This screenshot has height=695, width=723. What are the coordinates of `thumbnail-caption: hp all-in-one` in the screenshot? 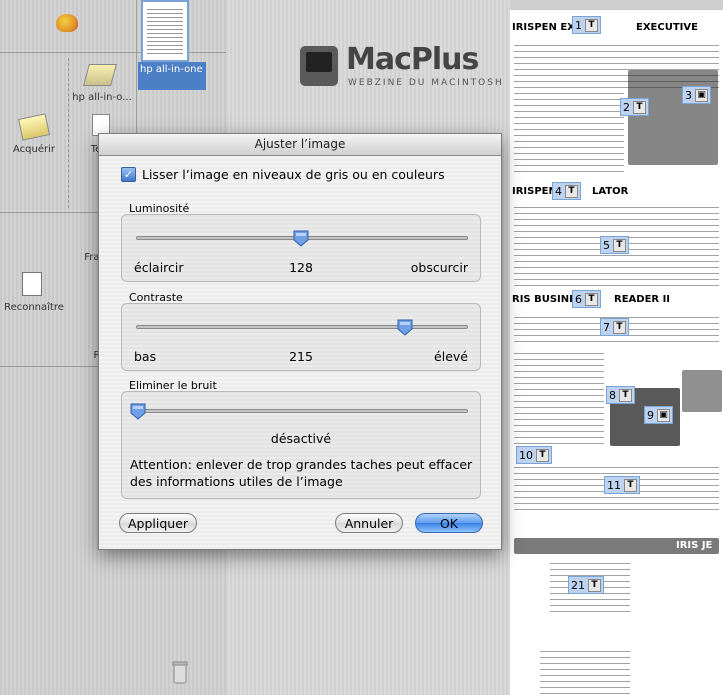 It's located at (172, 76).